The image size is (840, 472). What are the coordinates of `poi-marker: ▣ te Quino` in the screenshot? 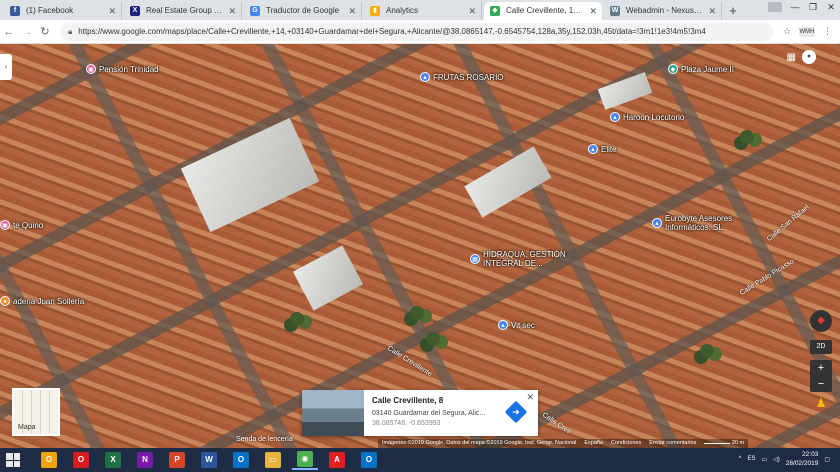 It's located at (21, 225).